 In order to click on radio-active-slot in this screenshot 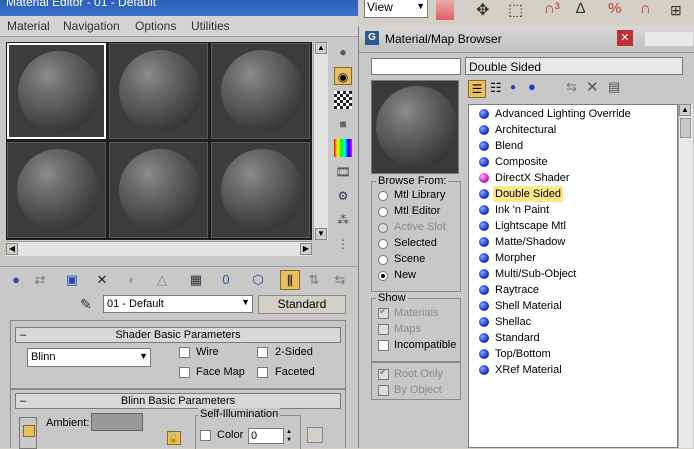, I will do `click(383, 228)`.